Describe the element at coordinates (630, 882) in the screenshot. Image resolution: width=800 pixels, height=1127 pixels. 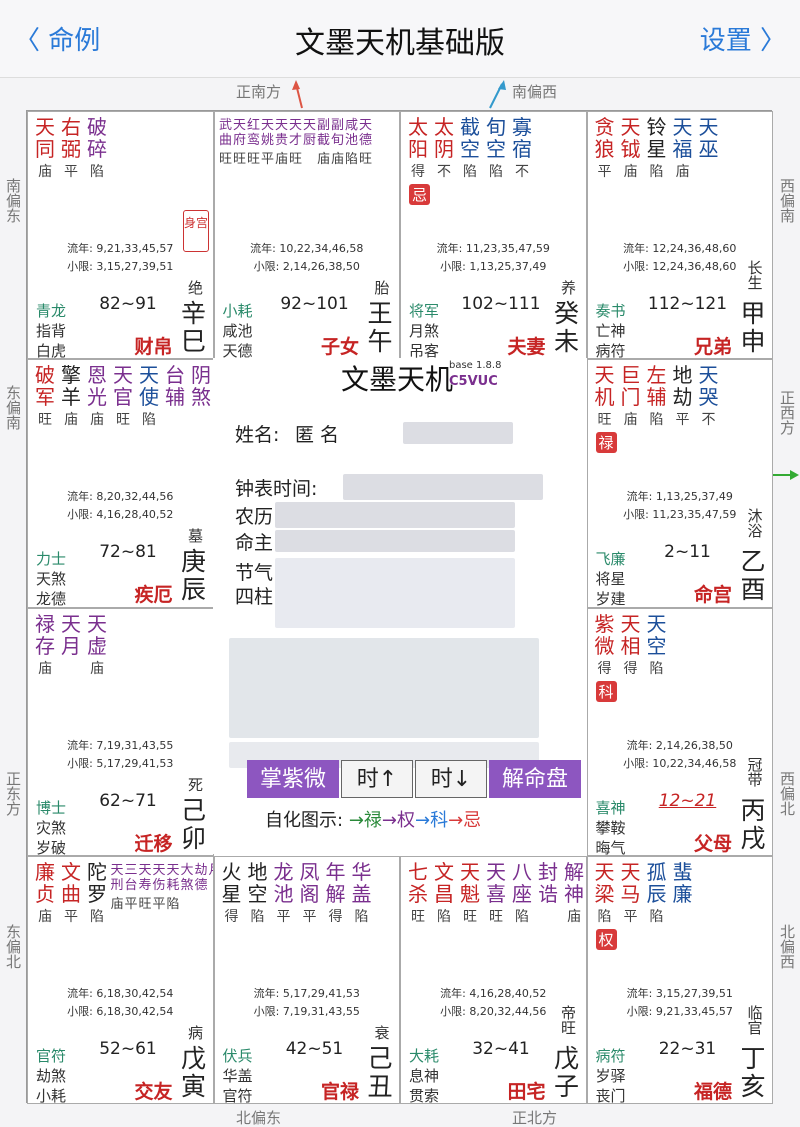
I see `star-name: 天马` at that location.